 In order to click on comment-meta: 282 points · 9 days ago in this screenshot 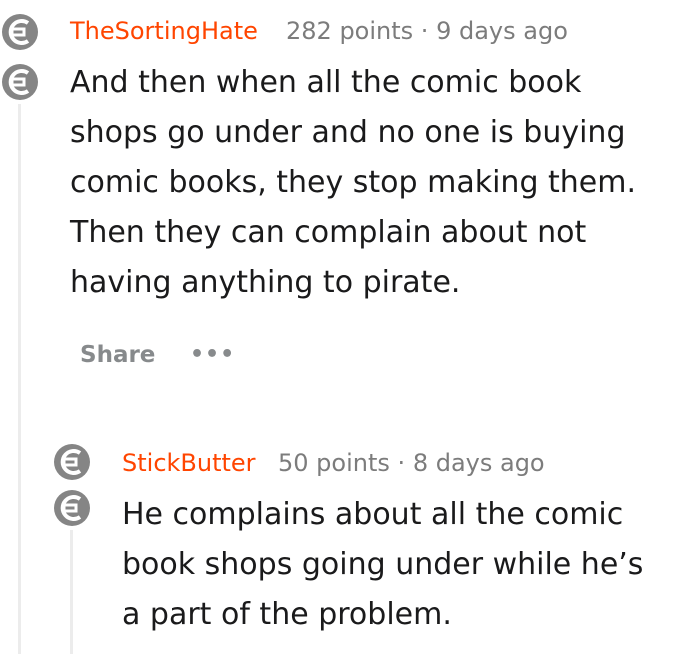, I will do `click(427, 31)`.